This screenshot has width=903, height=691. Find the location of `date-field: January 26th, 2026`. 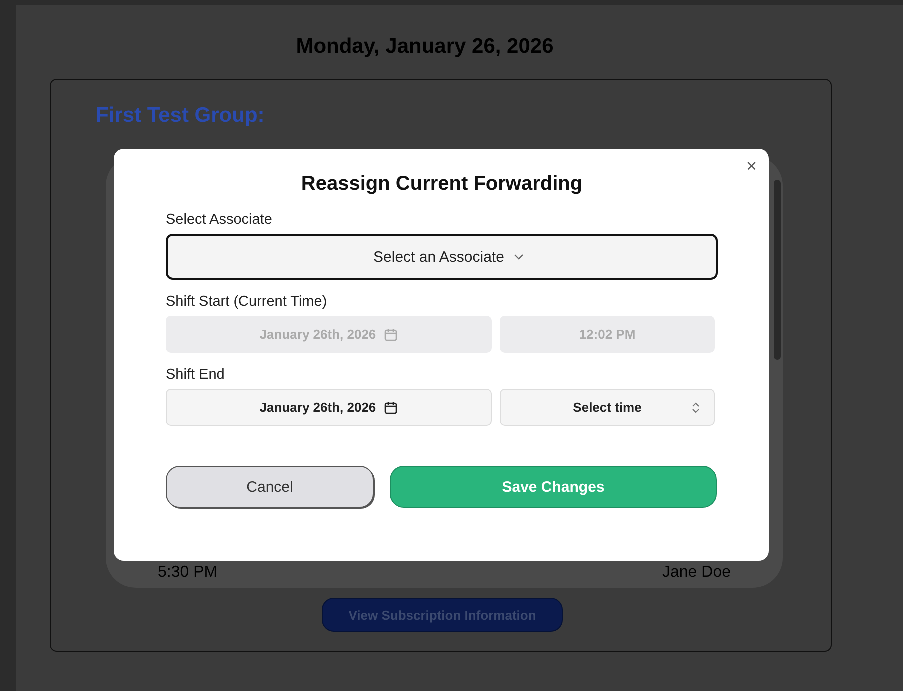

date-field: January 26th, 2026 is located at coordinates (329, 407).